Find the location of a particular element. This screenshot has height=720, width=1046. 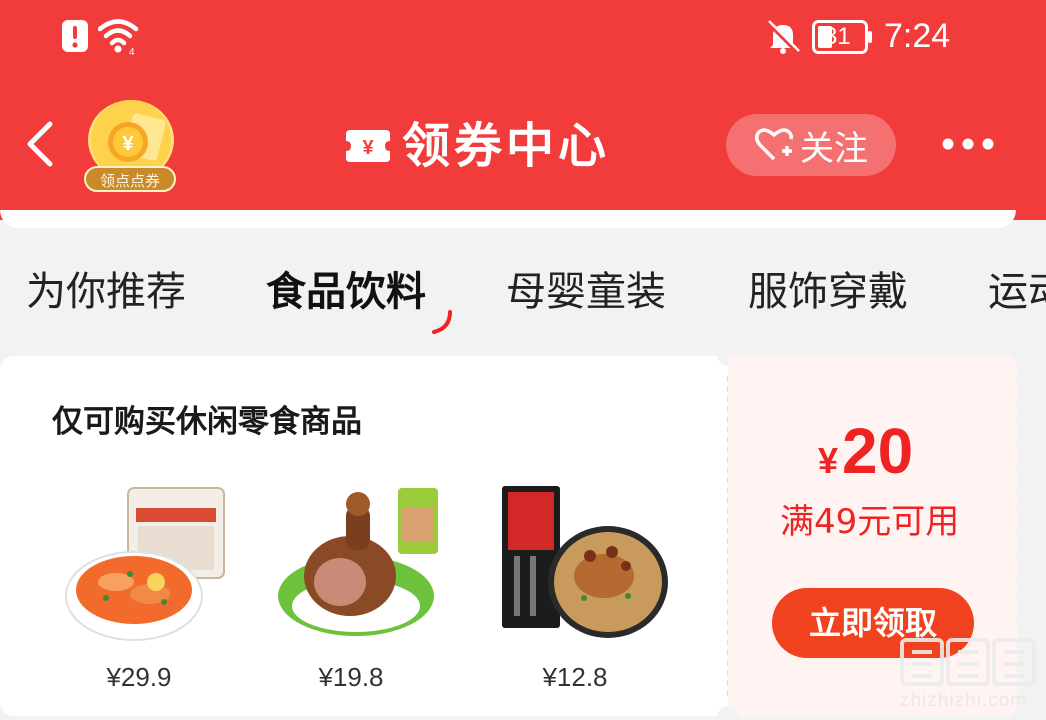

product-item: ¥19.8 is located at coordinates (371, 589).